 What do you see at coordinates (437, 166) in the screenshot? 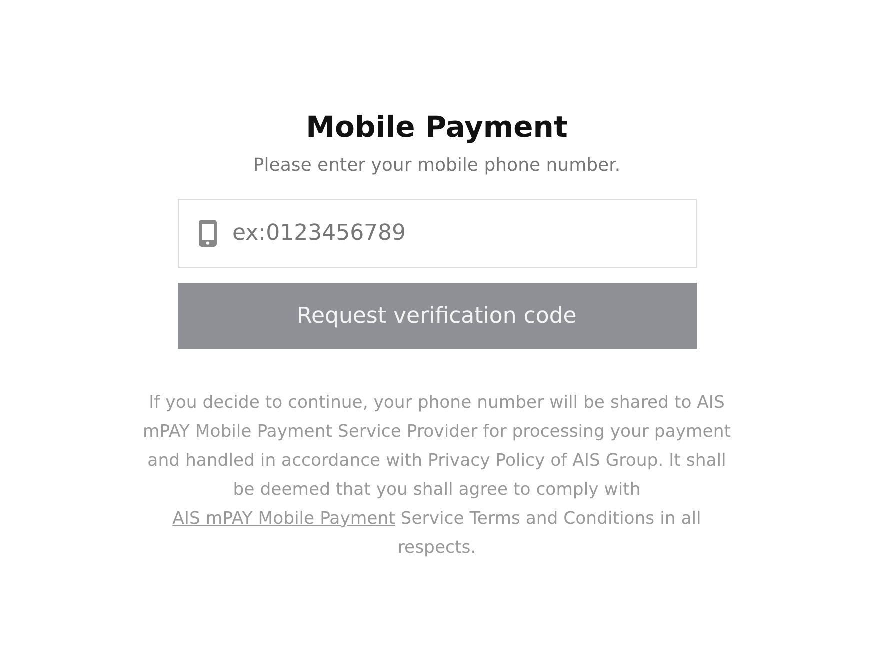
I see `instruction-text: Please enter your mobile phone number.` at bounding box center [437, 166].